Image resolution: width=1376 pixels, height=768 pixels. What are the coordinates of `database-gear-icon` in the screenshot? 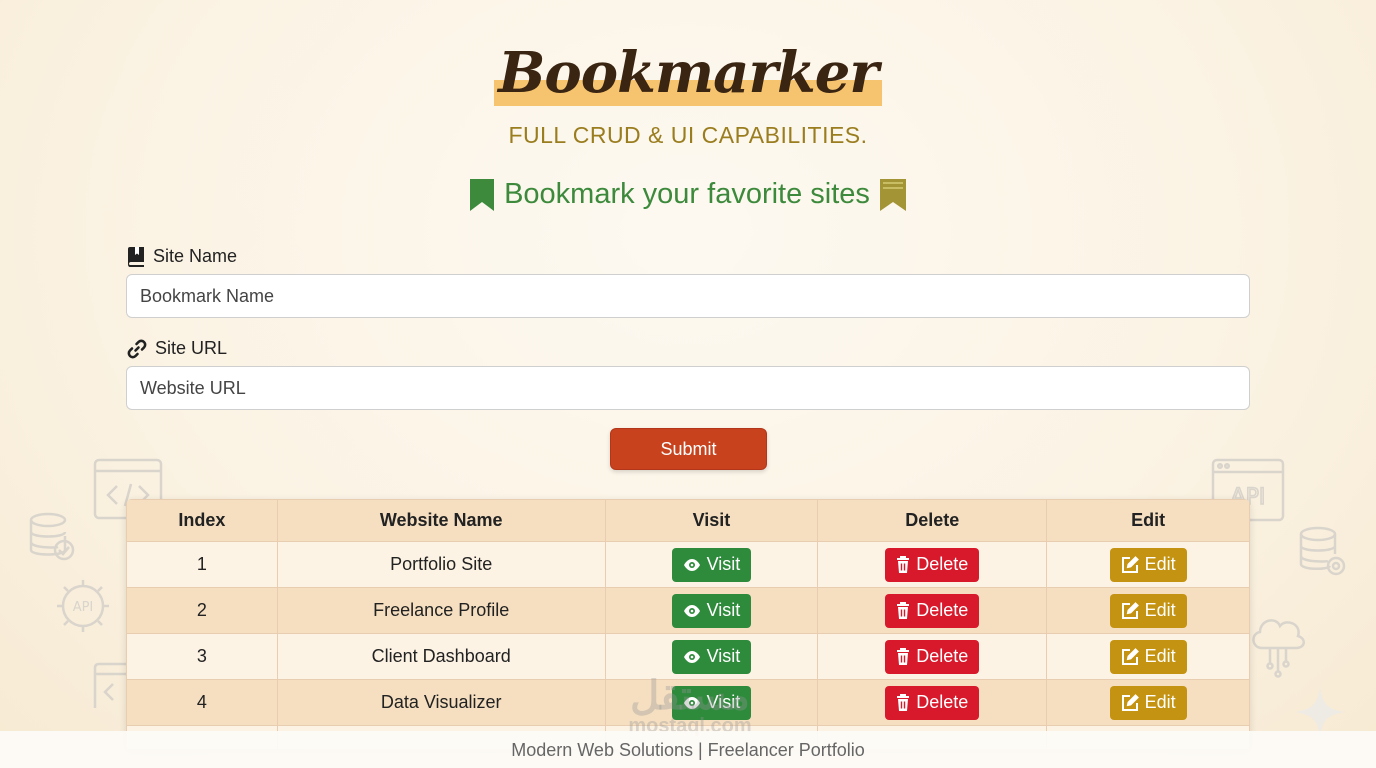 It's located at (1322, 551).